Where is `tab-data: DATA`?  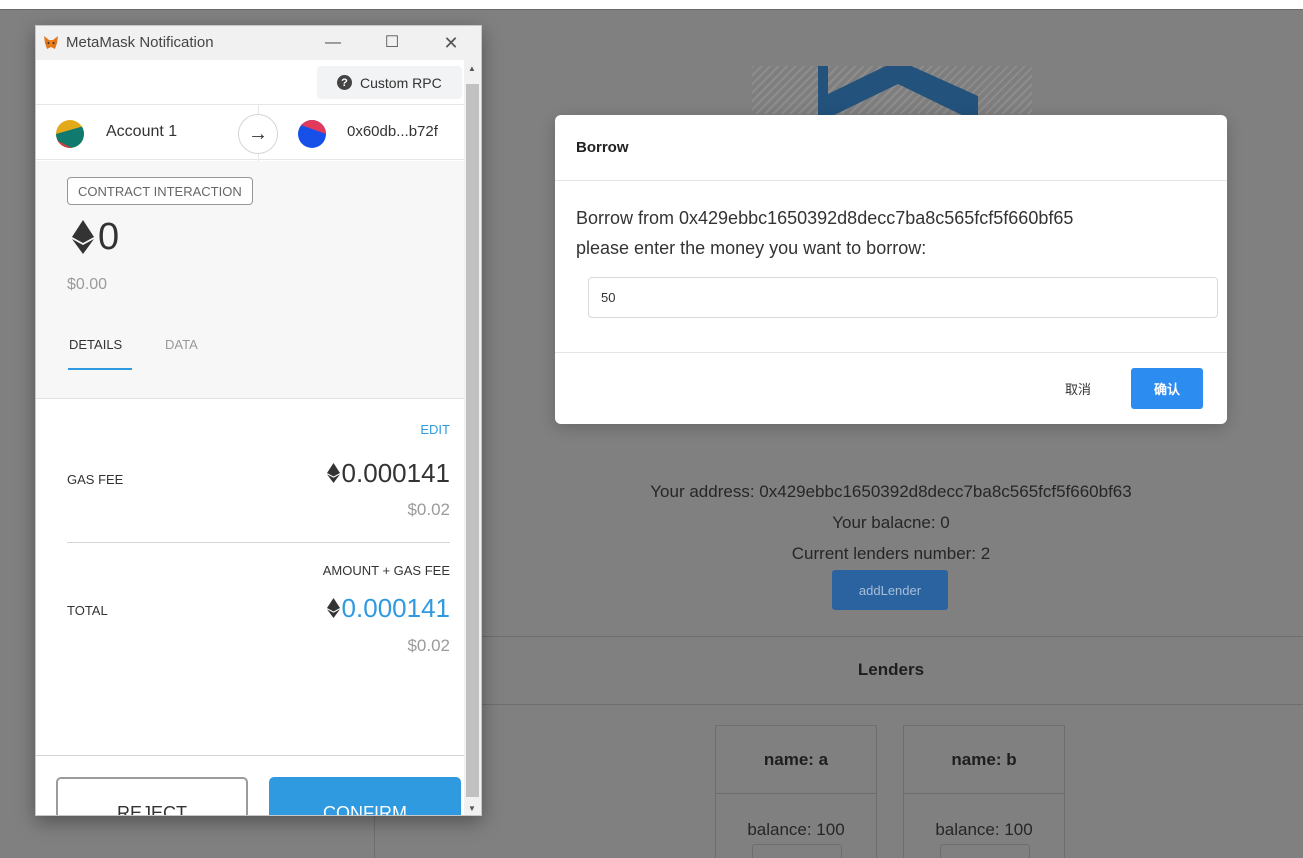 tab-data: DATA is located at coordinates (181, 344).